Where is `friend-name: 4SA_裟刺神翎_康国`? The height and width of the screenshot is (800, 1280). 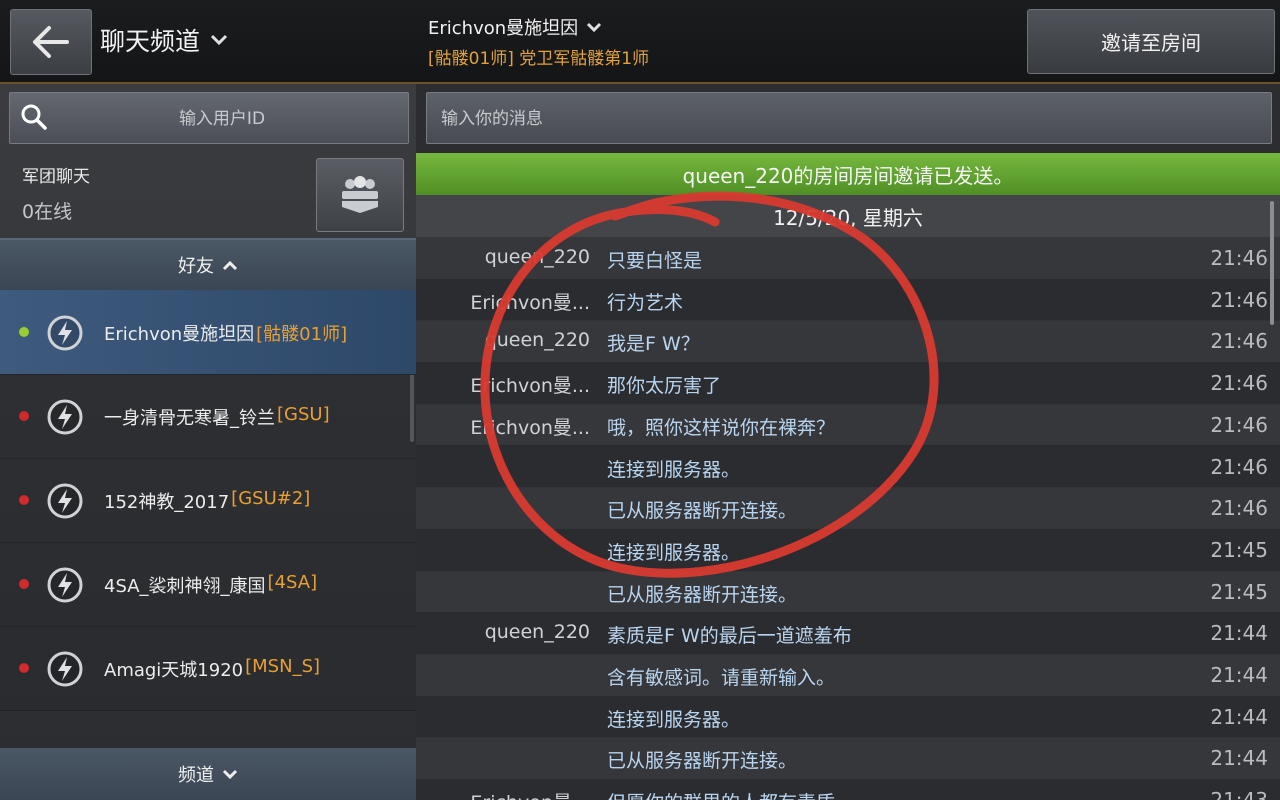 friend-name: 4SA_裟刺神翎_康国 is located at coordinates (185, 586).